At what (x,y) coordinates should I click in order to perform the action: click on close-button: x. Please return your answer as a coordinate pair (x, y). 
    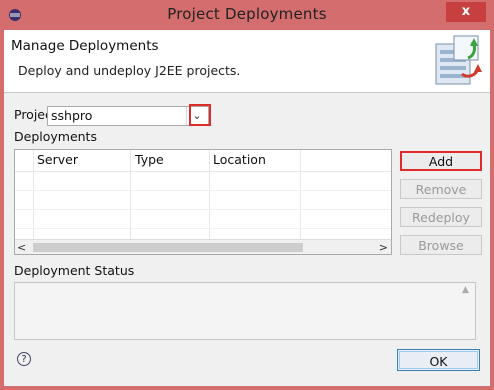
    Looking at the image, I should click on (466, 12).